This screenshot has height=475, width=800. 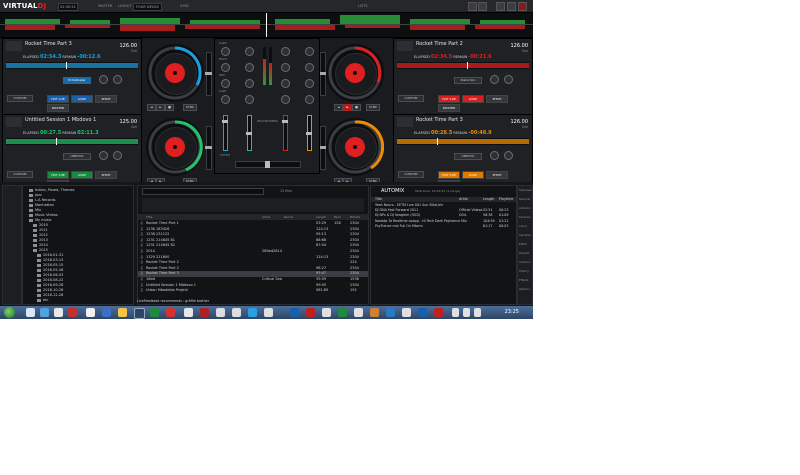 What do you see at coordinates (82, 175) in the screenshot?
I see `deck-3-loop-pad: LOOP` at bounding box center [82, 175].